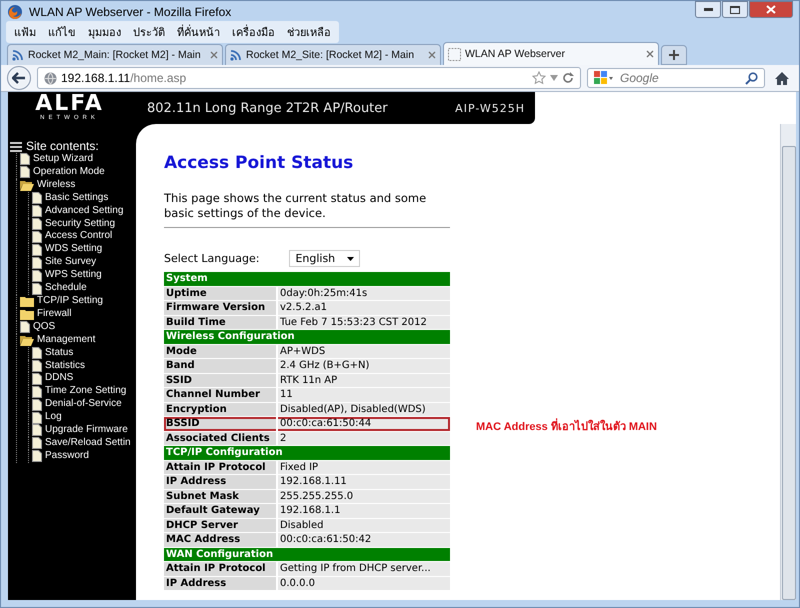 This screenshot has height=608, width=800. I want to click on tree-item: Upgrade Firmware, so click(84, 430).